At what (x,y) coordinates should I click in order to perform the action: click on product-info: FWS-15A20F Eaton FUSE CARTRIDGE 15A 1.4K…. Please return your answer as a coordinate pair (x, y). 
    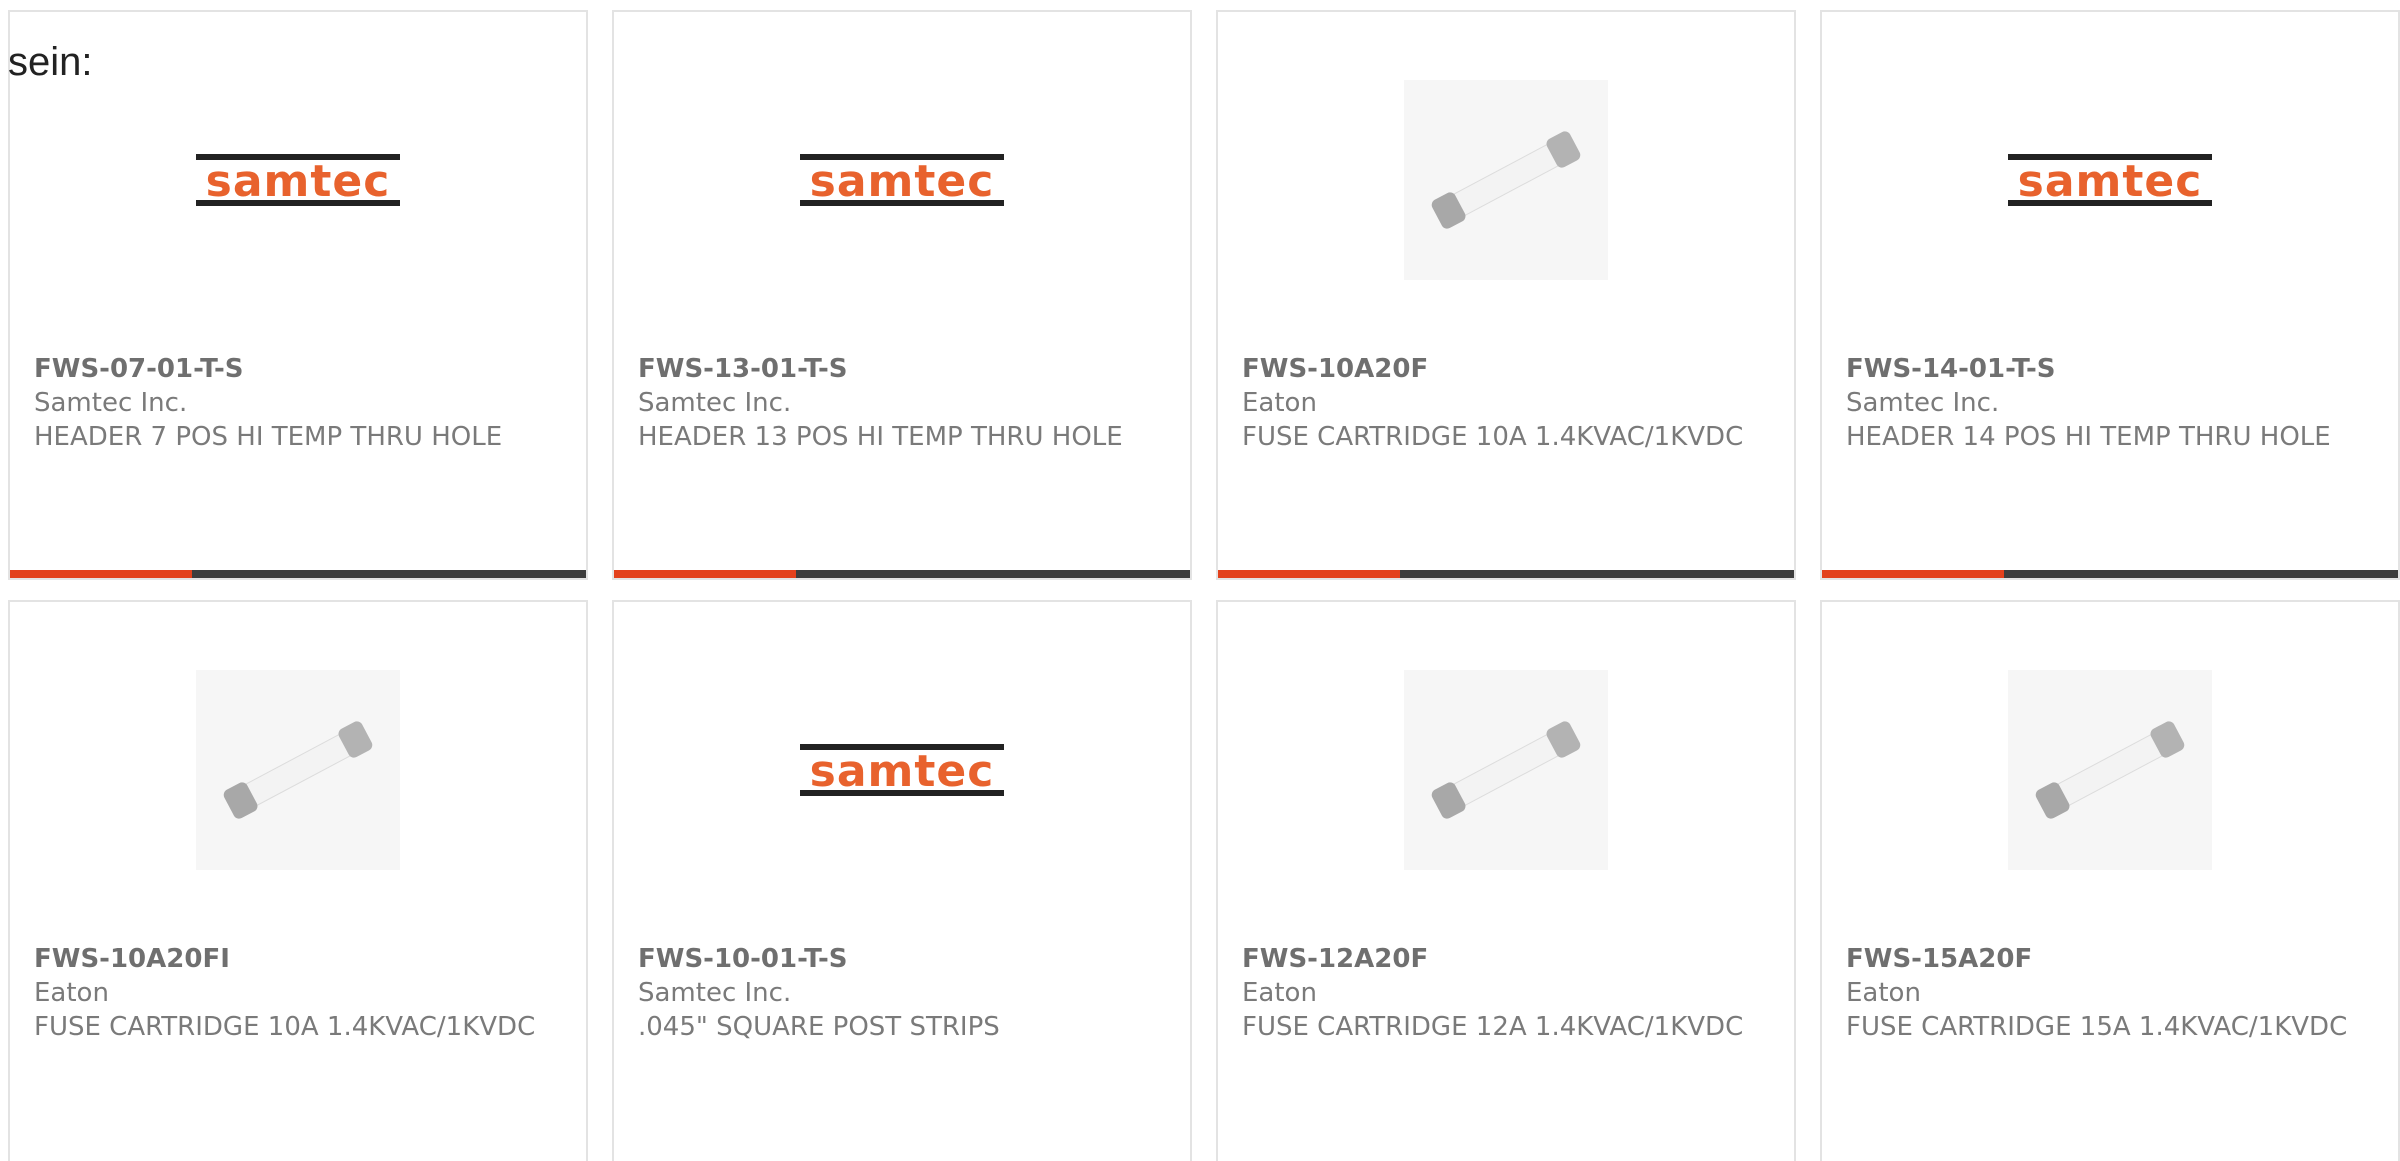
    Looking at the image, I should click on (2112, 993).